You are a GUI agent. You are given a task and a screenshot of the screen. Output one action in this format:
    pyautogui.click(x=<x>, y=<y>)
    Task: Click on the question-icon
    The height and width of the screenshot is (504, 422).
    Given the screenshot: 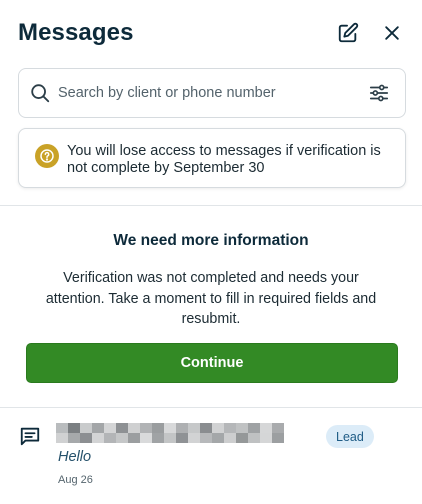 What is the action you would take?
    pyautogui.click(x=47, y=156)
    